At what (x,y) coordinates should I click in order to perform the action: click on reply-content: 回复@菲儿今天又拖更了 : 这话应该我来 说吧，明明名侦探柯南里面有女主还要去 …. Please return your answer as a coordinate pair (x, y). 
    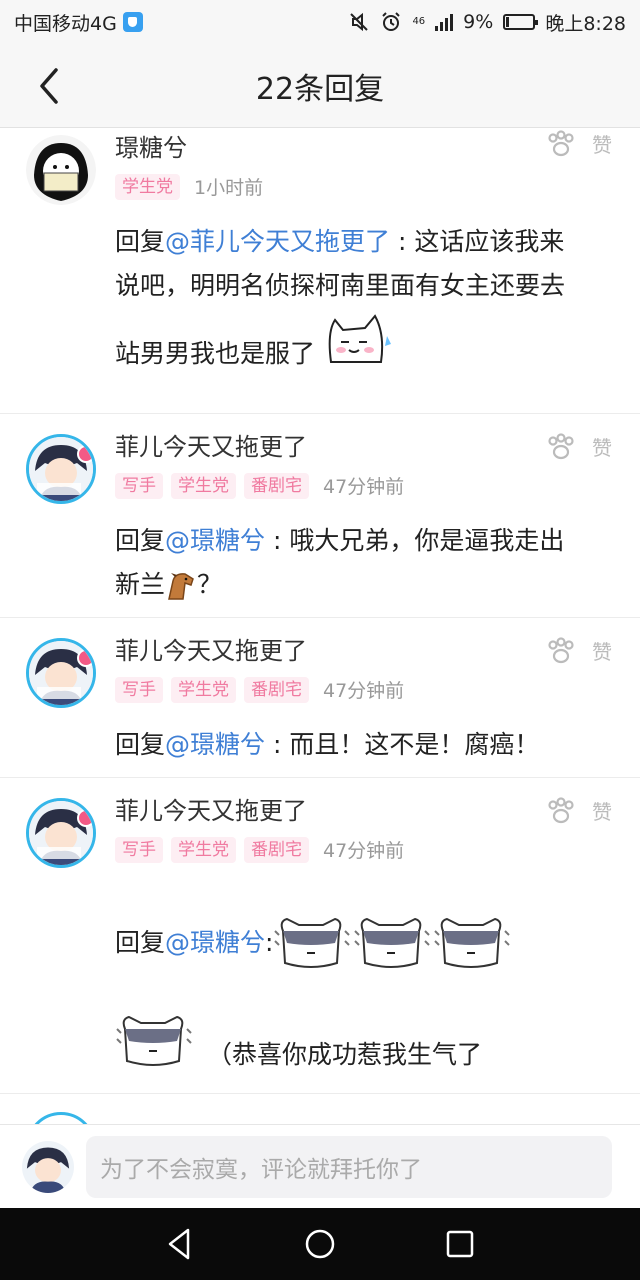
    Looking at the image, I should click on (363, 298).